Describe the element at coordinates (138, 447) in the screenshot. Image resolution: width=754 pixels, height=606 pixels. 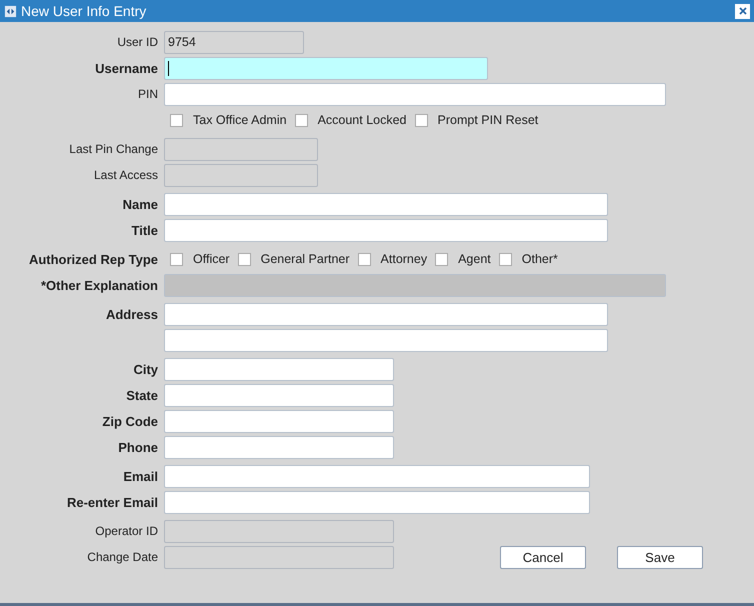
I see `field-label: Phone` at that location.